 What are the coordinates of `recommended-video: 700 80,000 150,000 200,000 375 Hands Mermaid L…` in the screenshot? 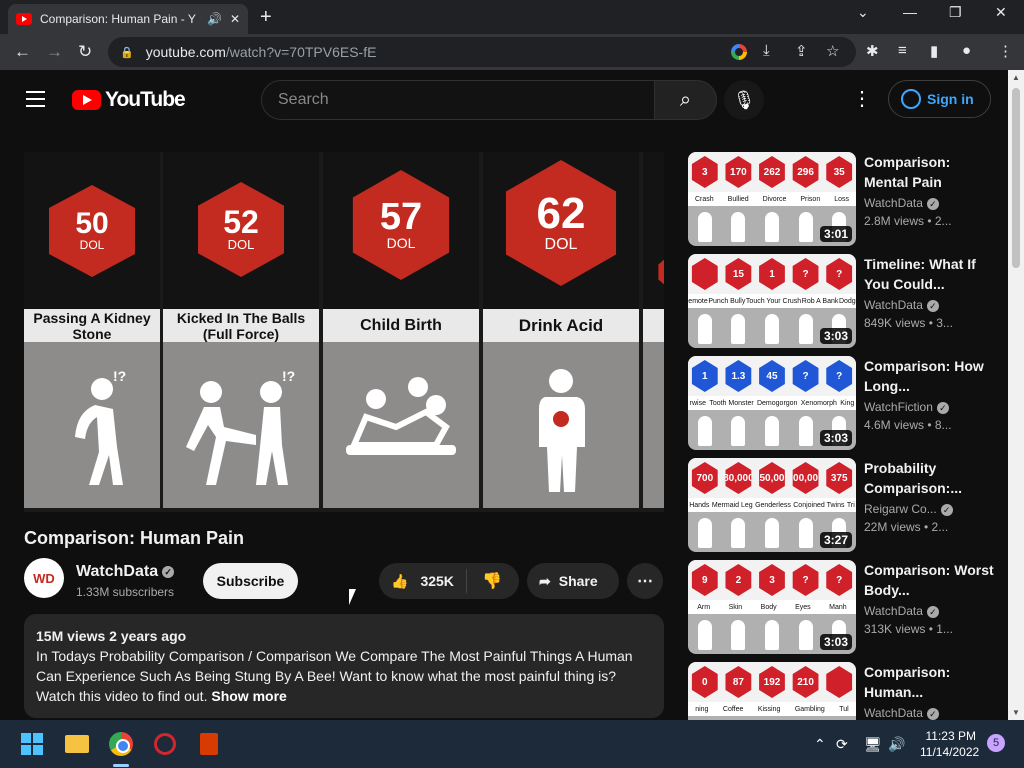 It's located at (848, 505).